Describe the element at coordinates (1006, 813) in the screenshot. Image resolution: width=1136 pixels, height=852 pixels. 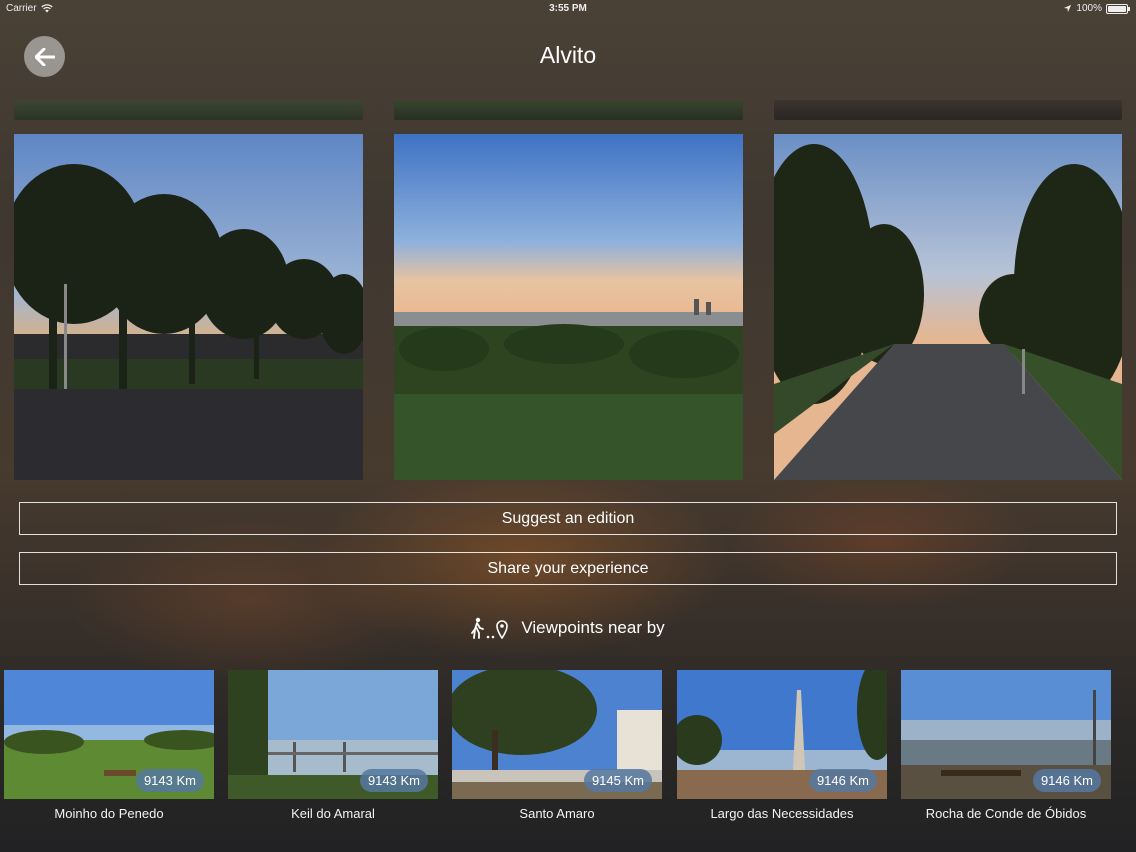
I see `nearby-name: Rocha de Conde de Óbidos` at that location.